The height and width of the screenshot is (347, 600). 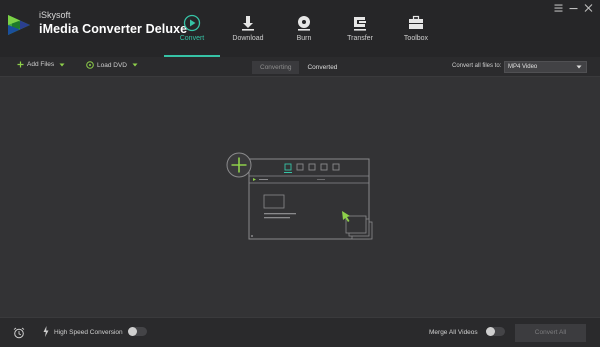 I want to click on tab-burn: Burn, so click(x=304, y=28).